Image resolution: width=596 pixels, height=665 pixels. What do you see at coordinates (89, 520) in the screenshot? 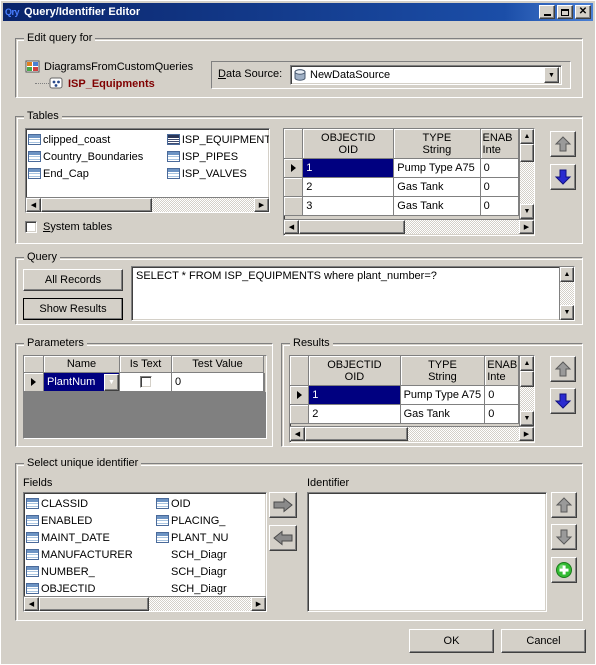
I see `list-item: ENABLED` at bounding box center [89, 520].